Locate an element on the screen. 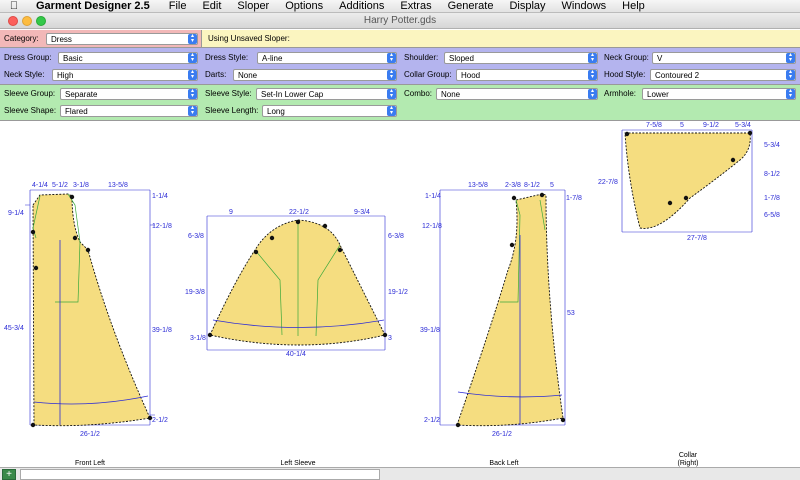 The image size is (800, 480). collar-dim-t4: 5-3/4 is located at coordinates (743, 125).